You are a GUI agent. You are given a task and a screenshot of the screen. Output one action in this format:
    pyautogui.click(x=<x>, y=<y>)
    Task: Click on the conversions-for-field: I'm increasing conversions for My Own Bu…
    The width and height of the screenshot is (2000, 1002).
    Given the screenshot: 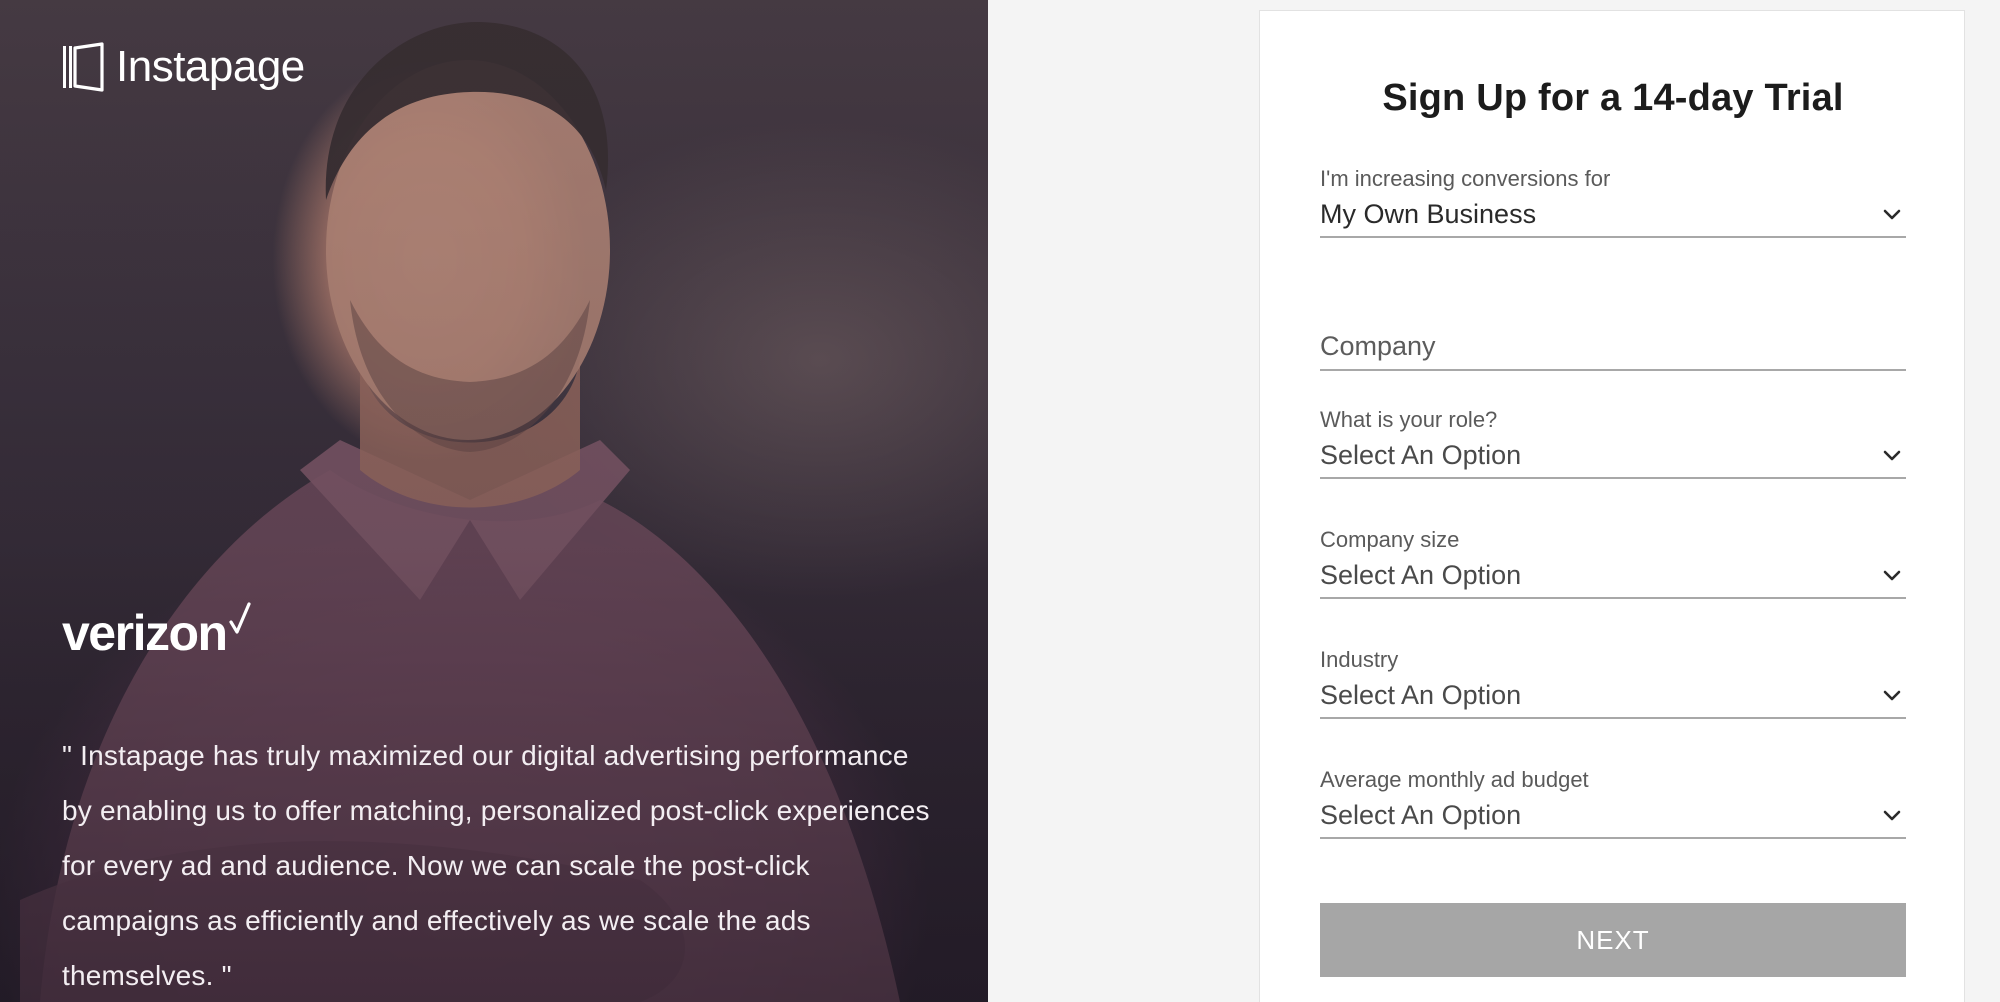 What is the action you would take?
    pyautogui.click(x=1613, y=202)
    